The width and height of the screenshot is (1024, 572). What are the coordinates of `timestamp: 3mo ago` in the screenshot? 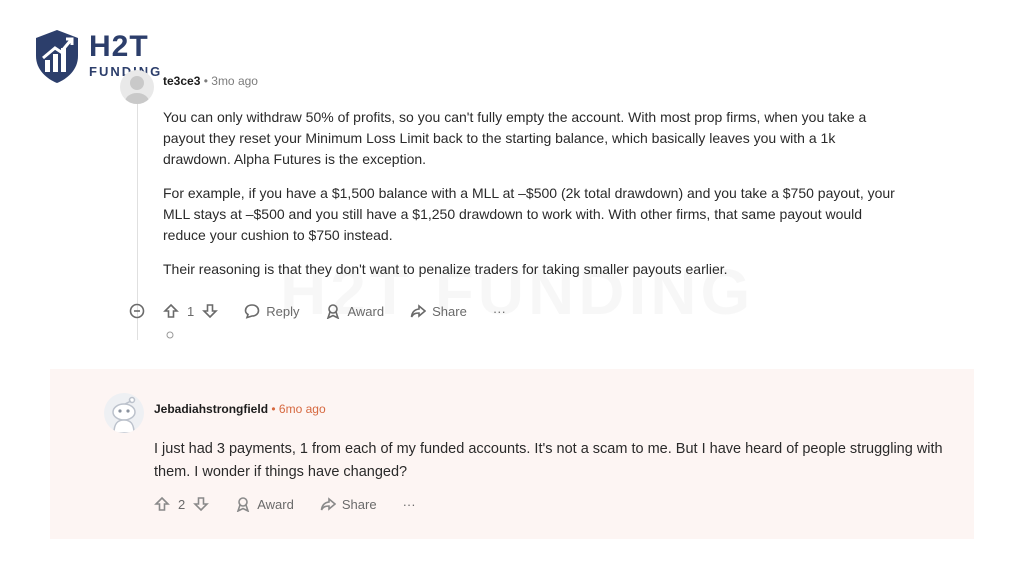 It's located at (234, 81).